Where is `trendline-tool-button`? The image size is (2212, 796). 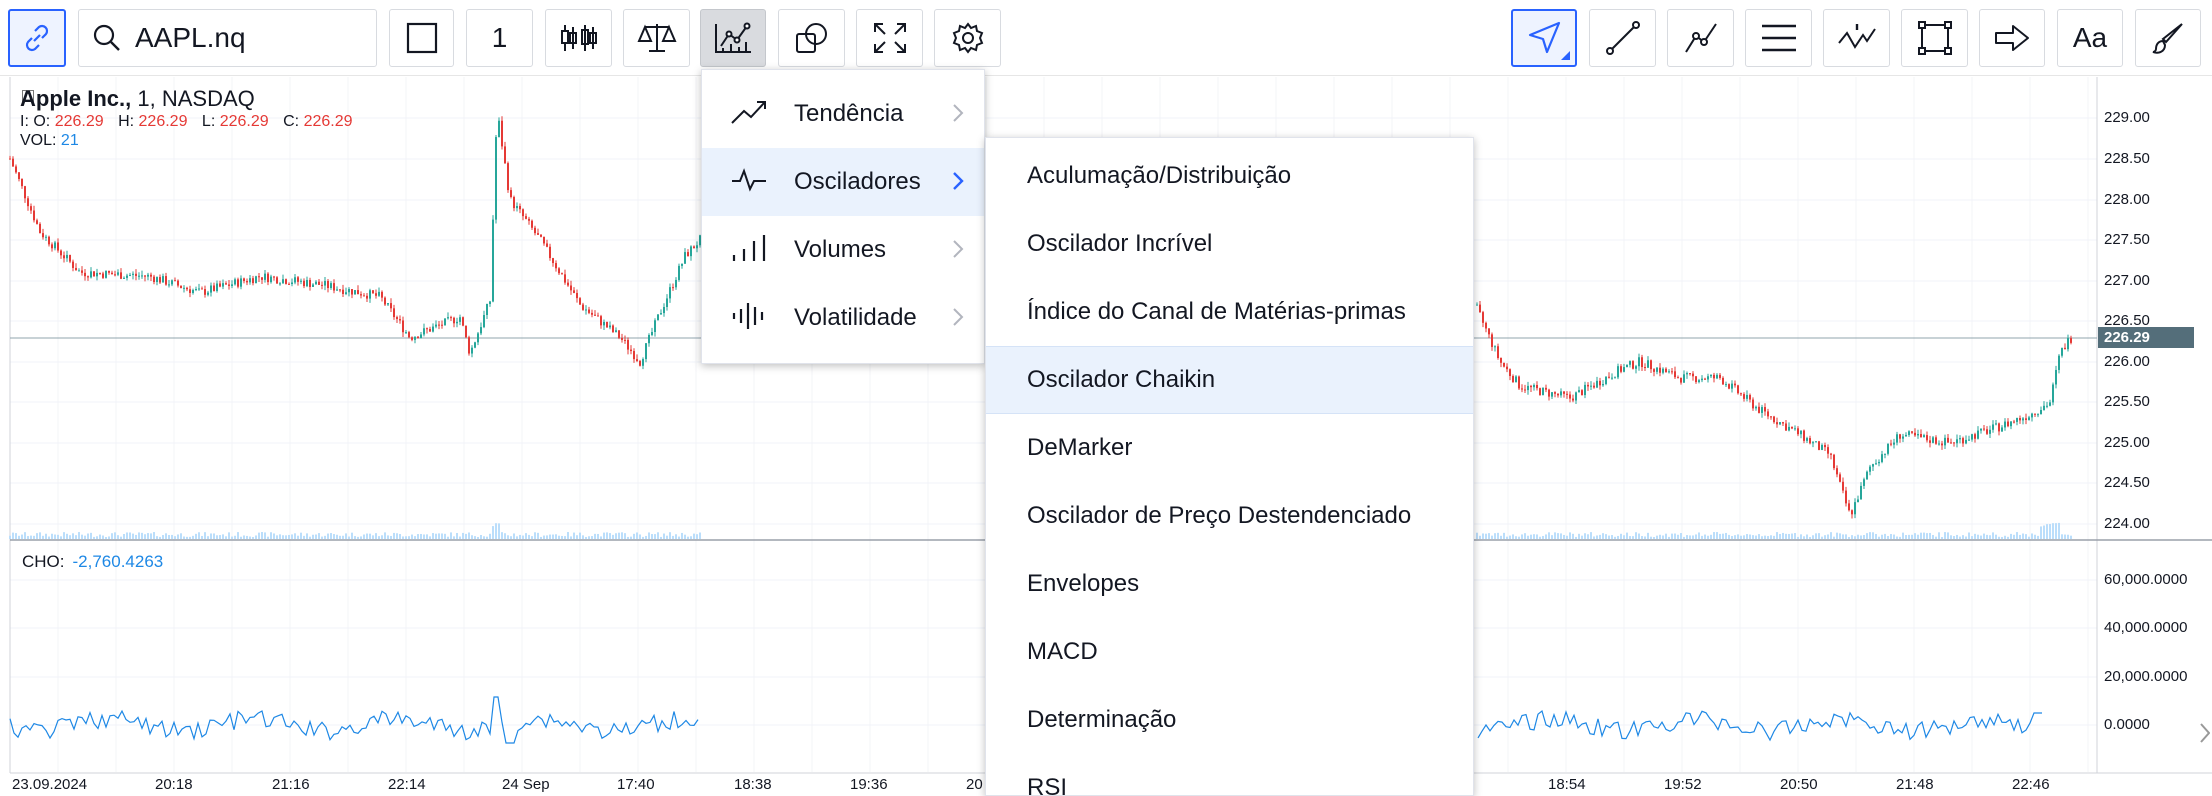
trendline-tool-button is located at coordinates (1622, 38).